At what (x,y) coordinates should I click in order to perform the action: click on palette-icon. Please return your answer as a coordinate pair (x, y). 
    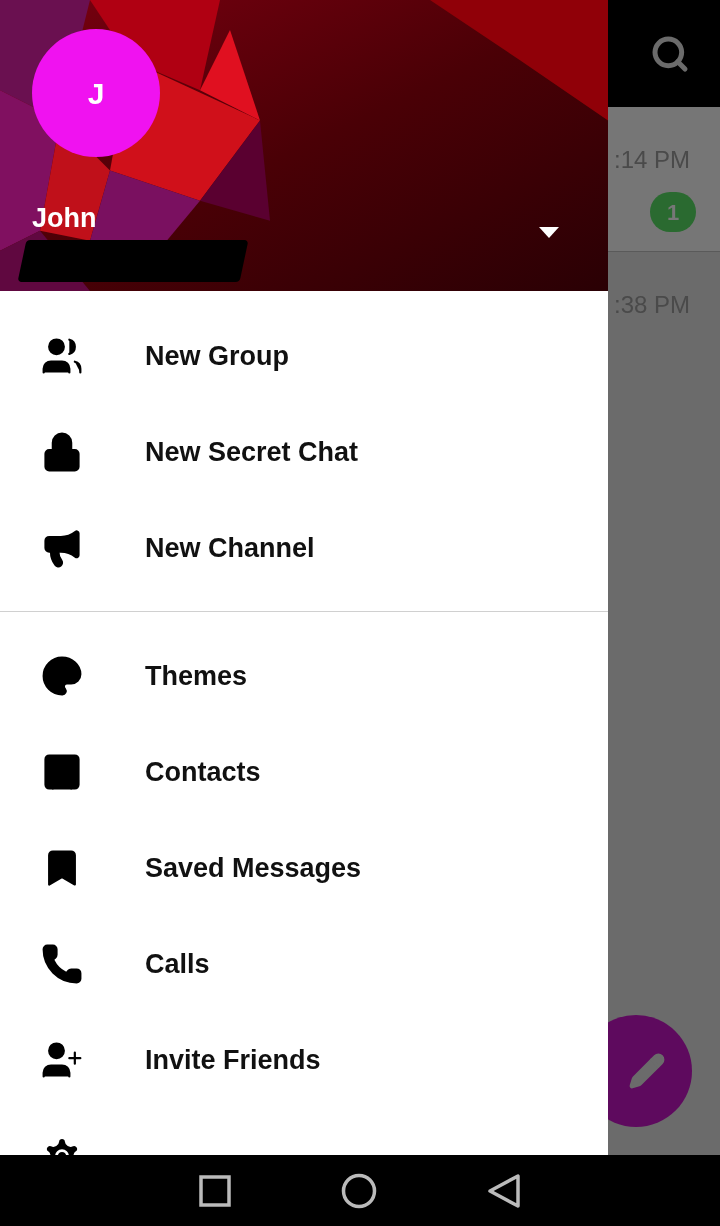
    Looking at the image, I should click on (62, 676).